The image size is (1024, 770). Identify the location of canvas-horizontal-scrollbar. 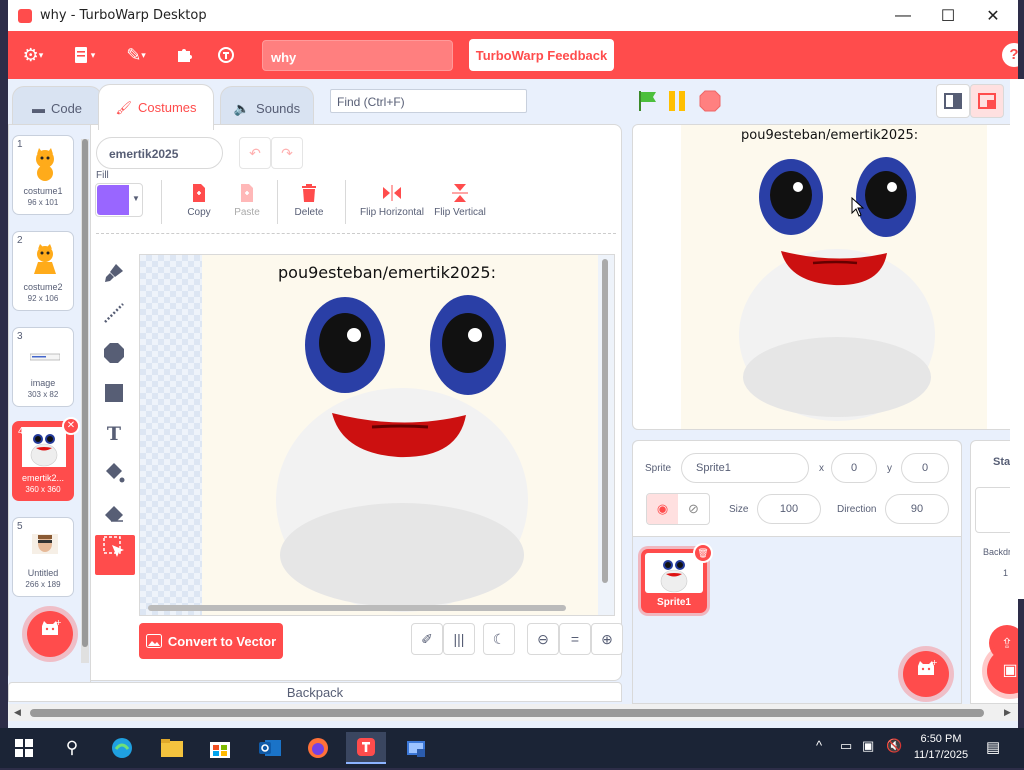
(357, 608).